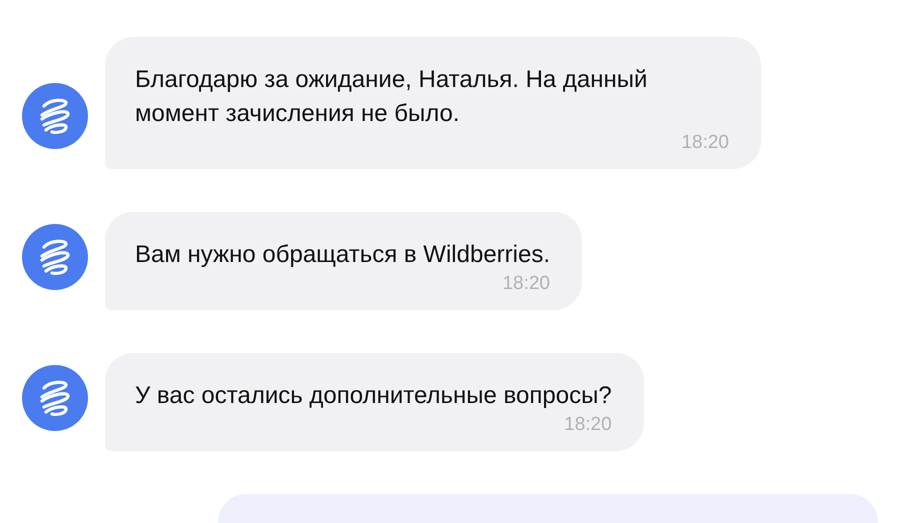 This screenshot has height=523, width=900. What do you see at coordinates (373, 396) in the screenshot?
I see `message-text: У вас остались дополнительные вопросы?` at bounding box center [373, 396].